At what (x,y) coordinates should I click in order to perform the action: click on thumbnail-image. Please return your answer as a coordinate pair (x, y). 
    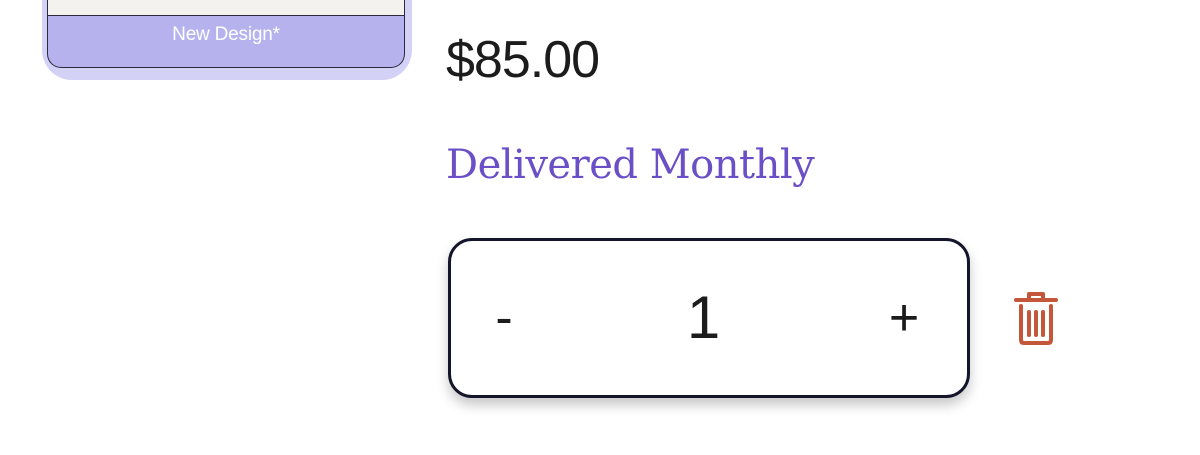
    Looking at the image, I should click on (226, 8).